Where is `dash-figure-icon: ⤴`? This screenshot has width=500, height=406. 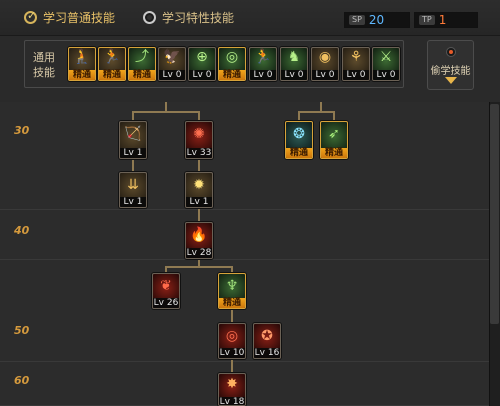
dash-figure-icon: ⤴ is located at coordinates (142, 57).